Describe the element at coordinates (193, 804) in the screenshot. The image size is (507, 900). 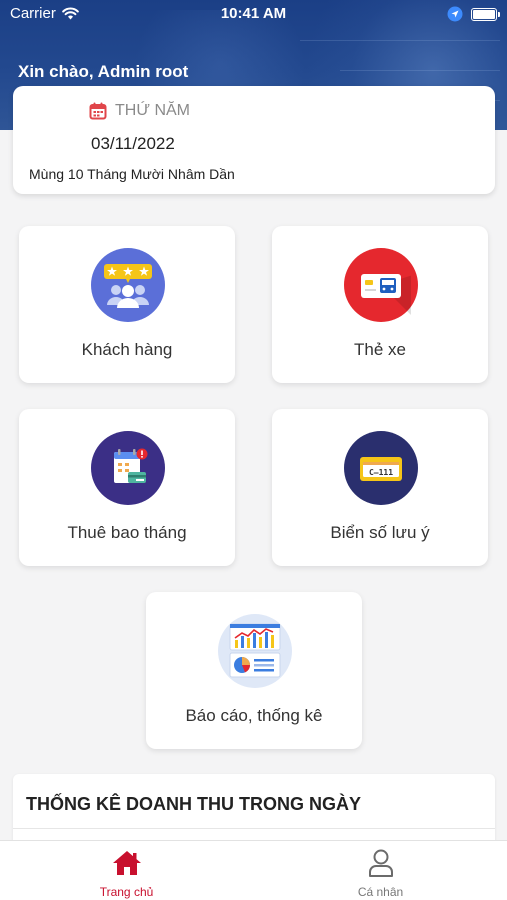
I see `revenue-title: THỐNG KÊ DOANH THU TRONG NGÀY` at that location.